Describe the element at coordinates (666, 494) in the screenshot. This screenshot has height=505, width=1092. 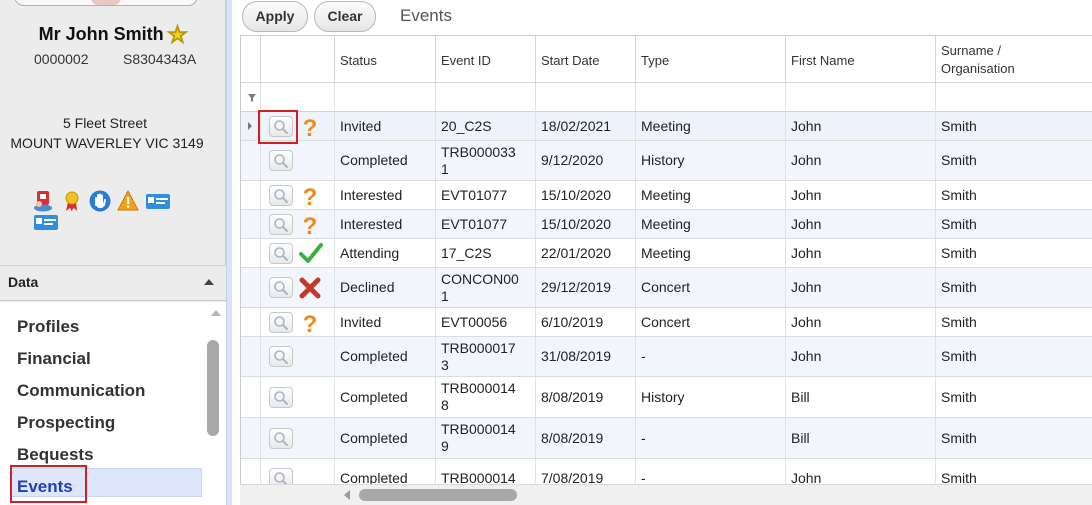
I see `horizontal-scrollbar` at that location.